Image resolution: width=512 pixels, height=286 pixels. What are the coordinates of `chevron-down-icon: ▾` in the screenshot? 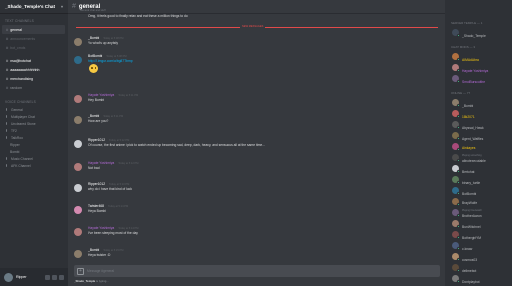 It's located at (62, 6).